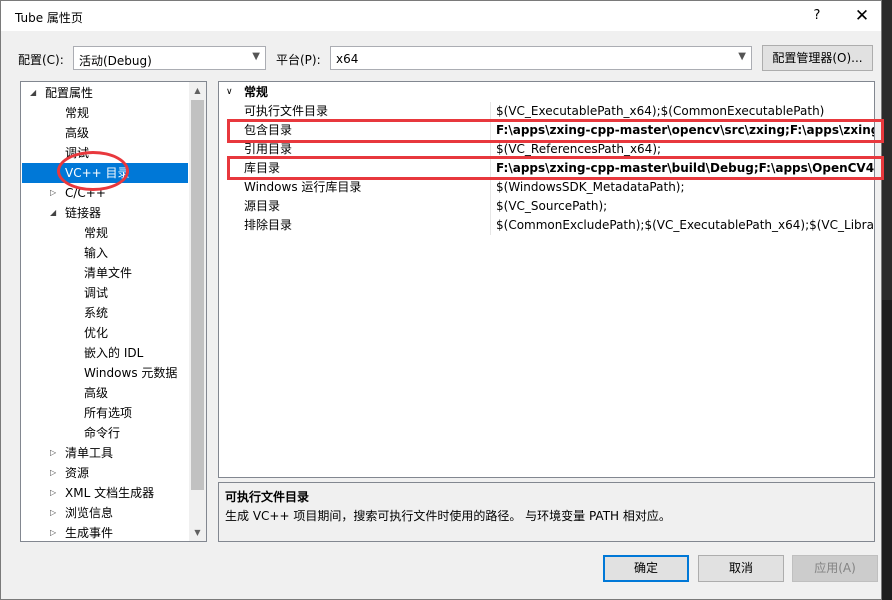  I want to click on tree-item: 所有选项, so click(104, 413).